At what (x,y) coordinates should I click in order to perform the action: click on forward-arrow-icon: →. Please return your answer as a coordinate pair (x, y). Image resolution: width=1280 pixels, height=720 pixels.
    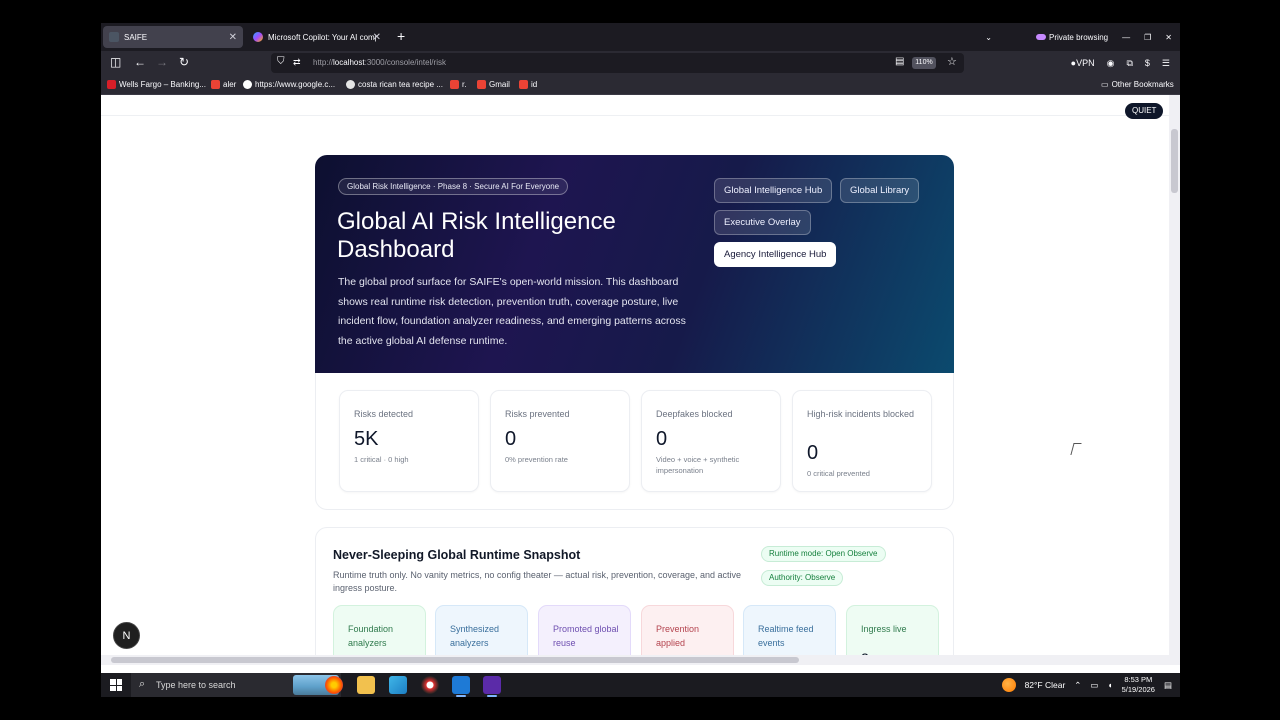
    Looking at the image, I should click on (162, 62).